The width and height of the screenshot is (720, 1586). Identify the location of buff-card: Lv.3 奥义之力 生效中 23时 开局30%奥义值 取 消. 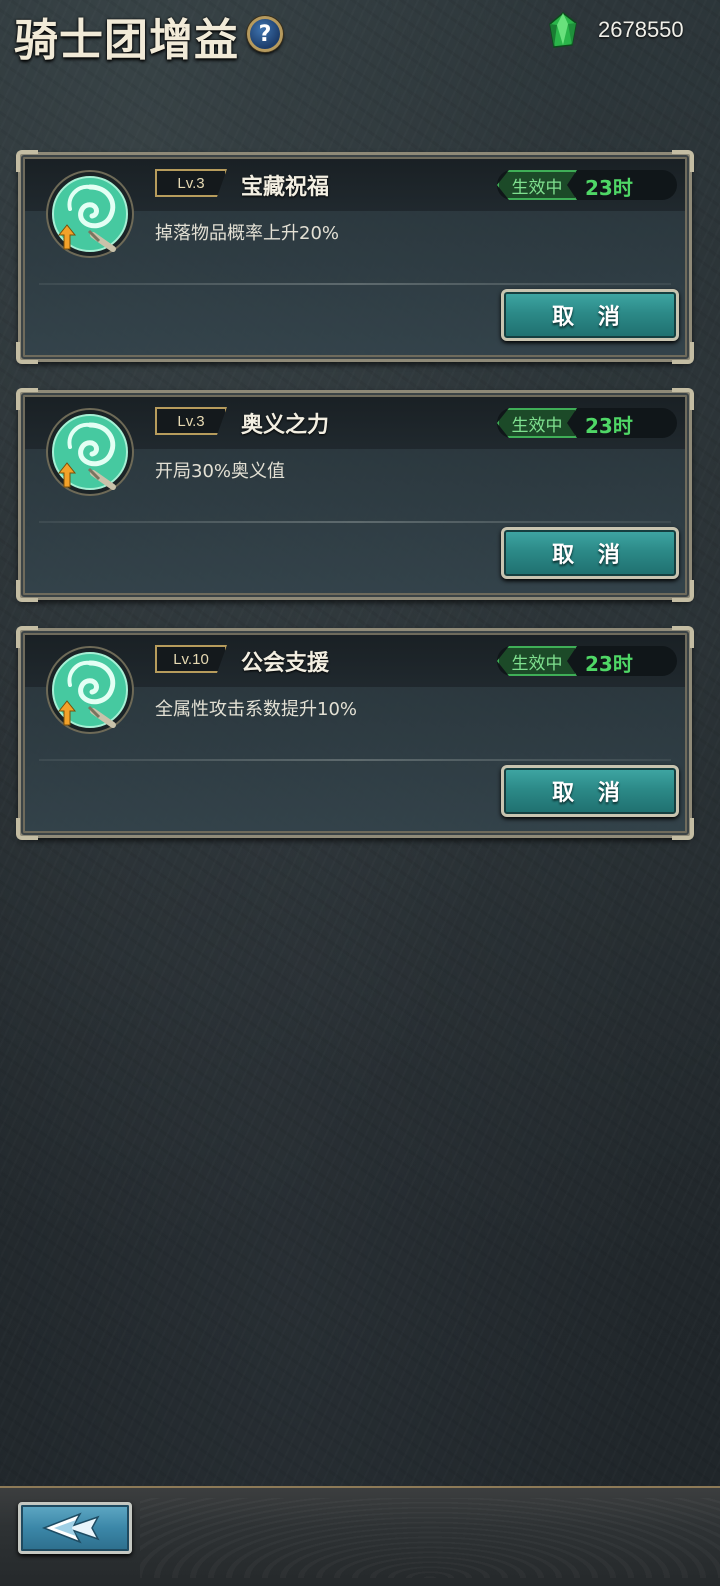
(355, 495).